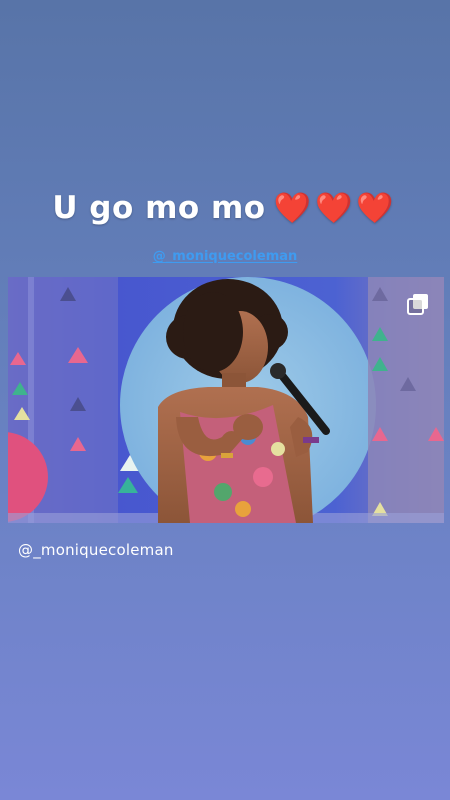  What do you see at coordinates (159, 208) in the screenshot?
I see `caption-text: U go mo mo` at bounding box center [159, 208].